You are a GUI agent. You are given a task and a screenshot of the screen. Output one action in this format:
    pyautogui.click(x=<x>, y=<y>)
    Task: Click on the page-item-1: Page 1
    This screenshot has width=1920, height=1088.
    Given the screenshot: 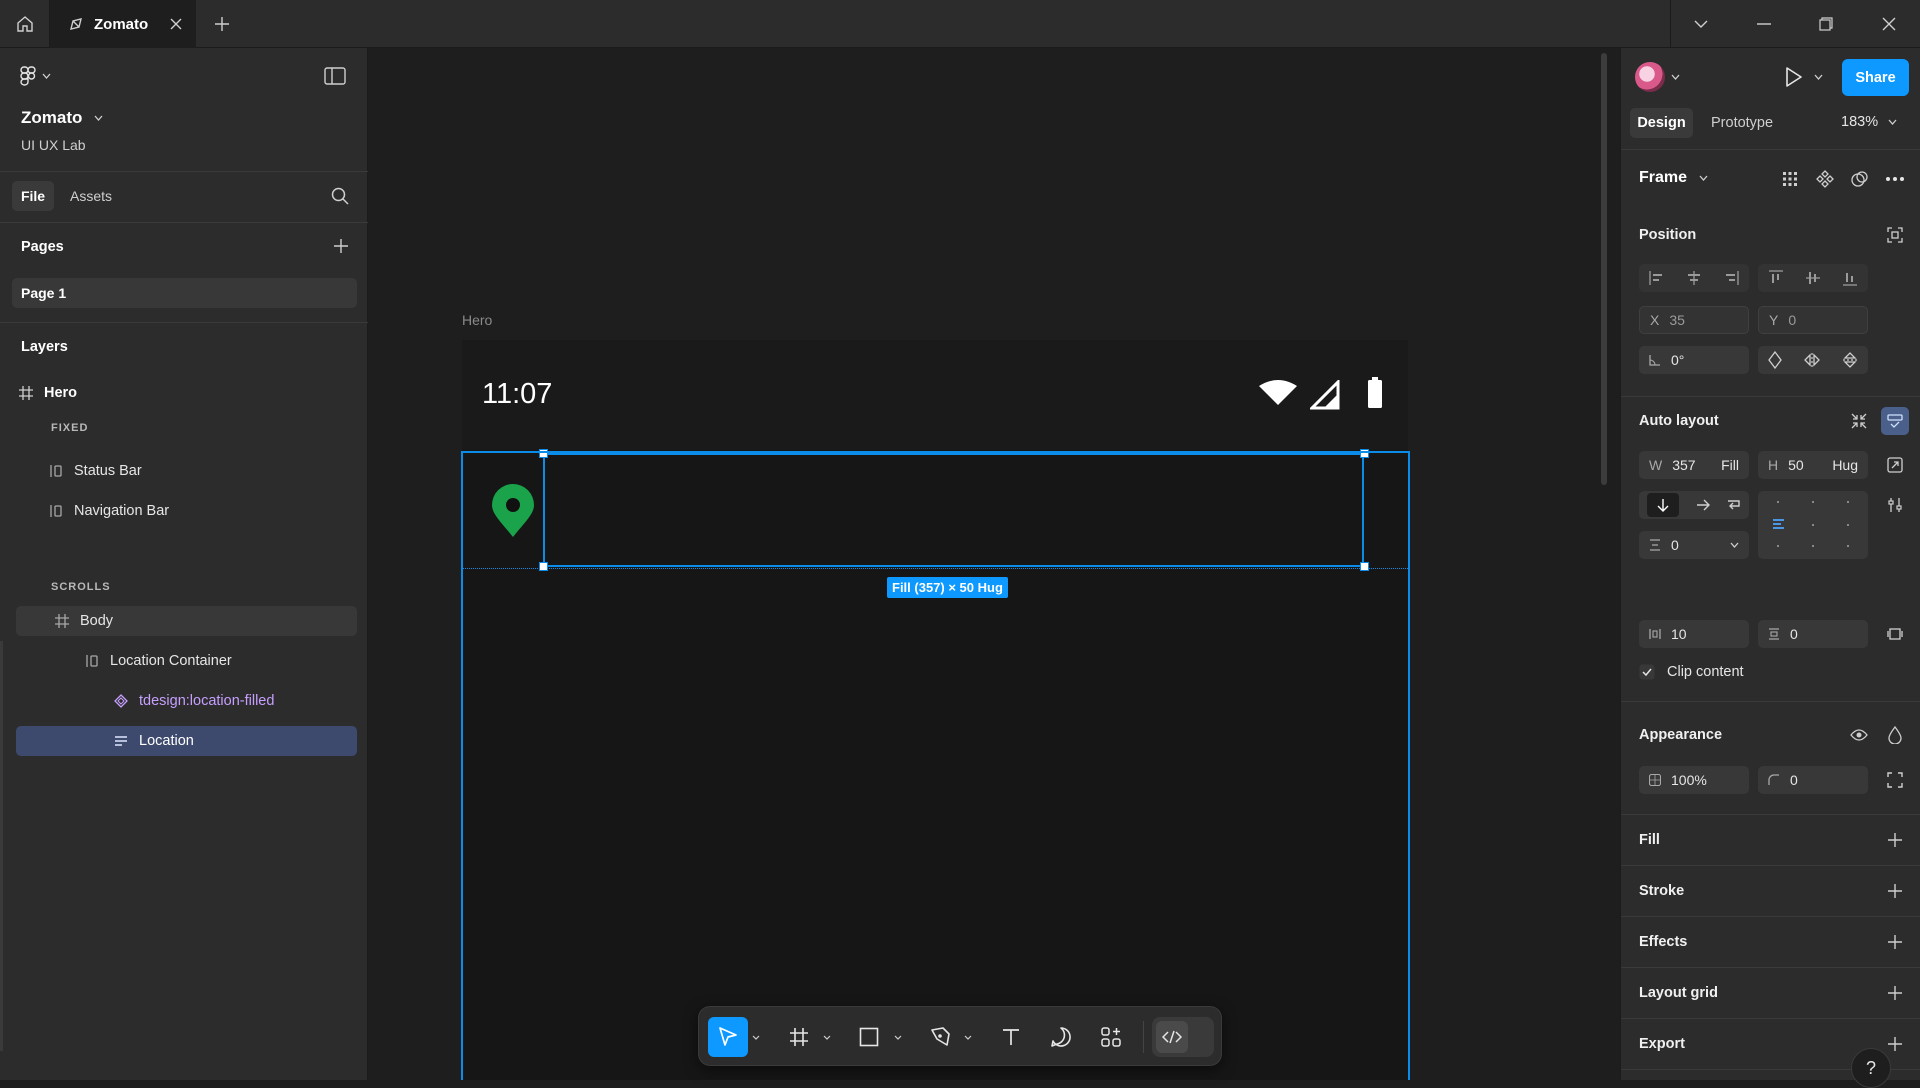 What is the action you would take?
    pyautogui.click(x=184, y=293)
    